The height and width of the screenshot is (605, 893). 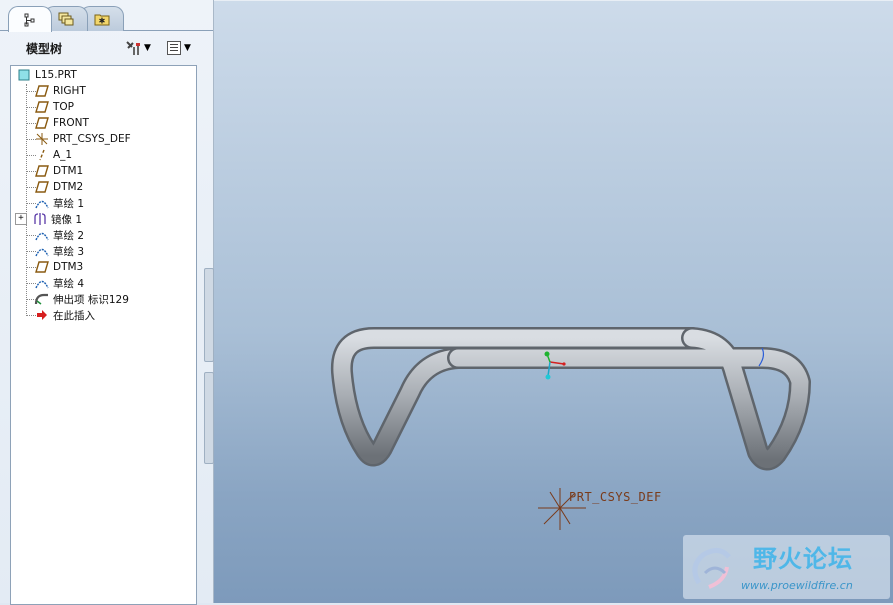 What do you see at coordinates (106, 48) in the screenshot?
I see `model-tree-header: 模型树 ▼ ▼` at bounding box center [106, 48].